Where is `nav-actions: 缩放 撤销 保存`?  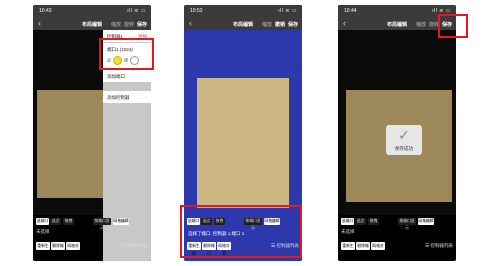 nav-actions: 缩放 撤销 保存 is located at coordinates (278, 24).